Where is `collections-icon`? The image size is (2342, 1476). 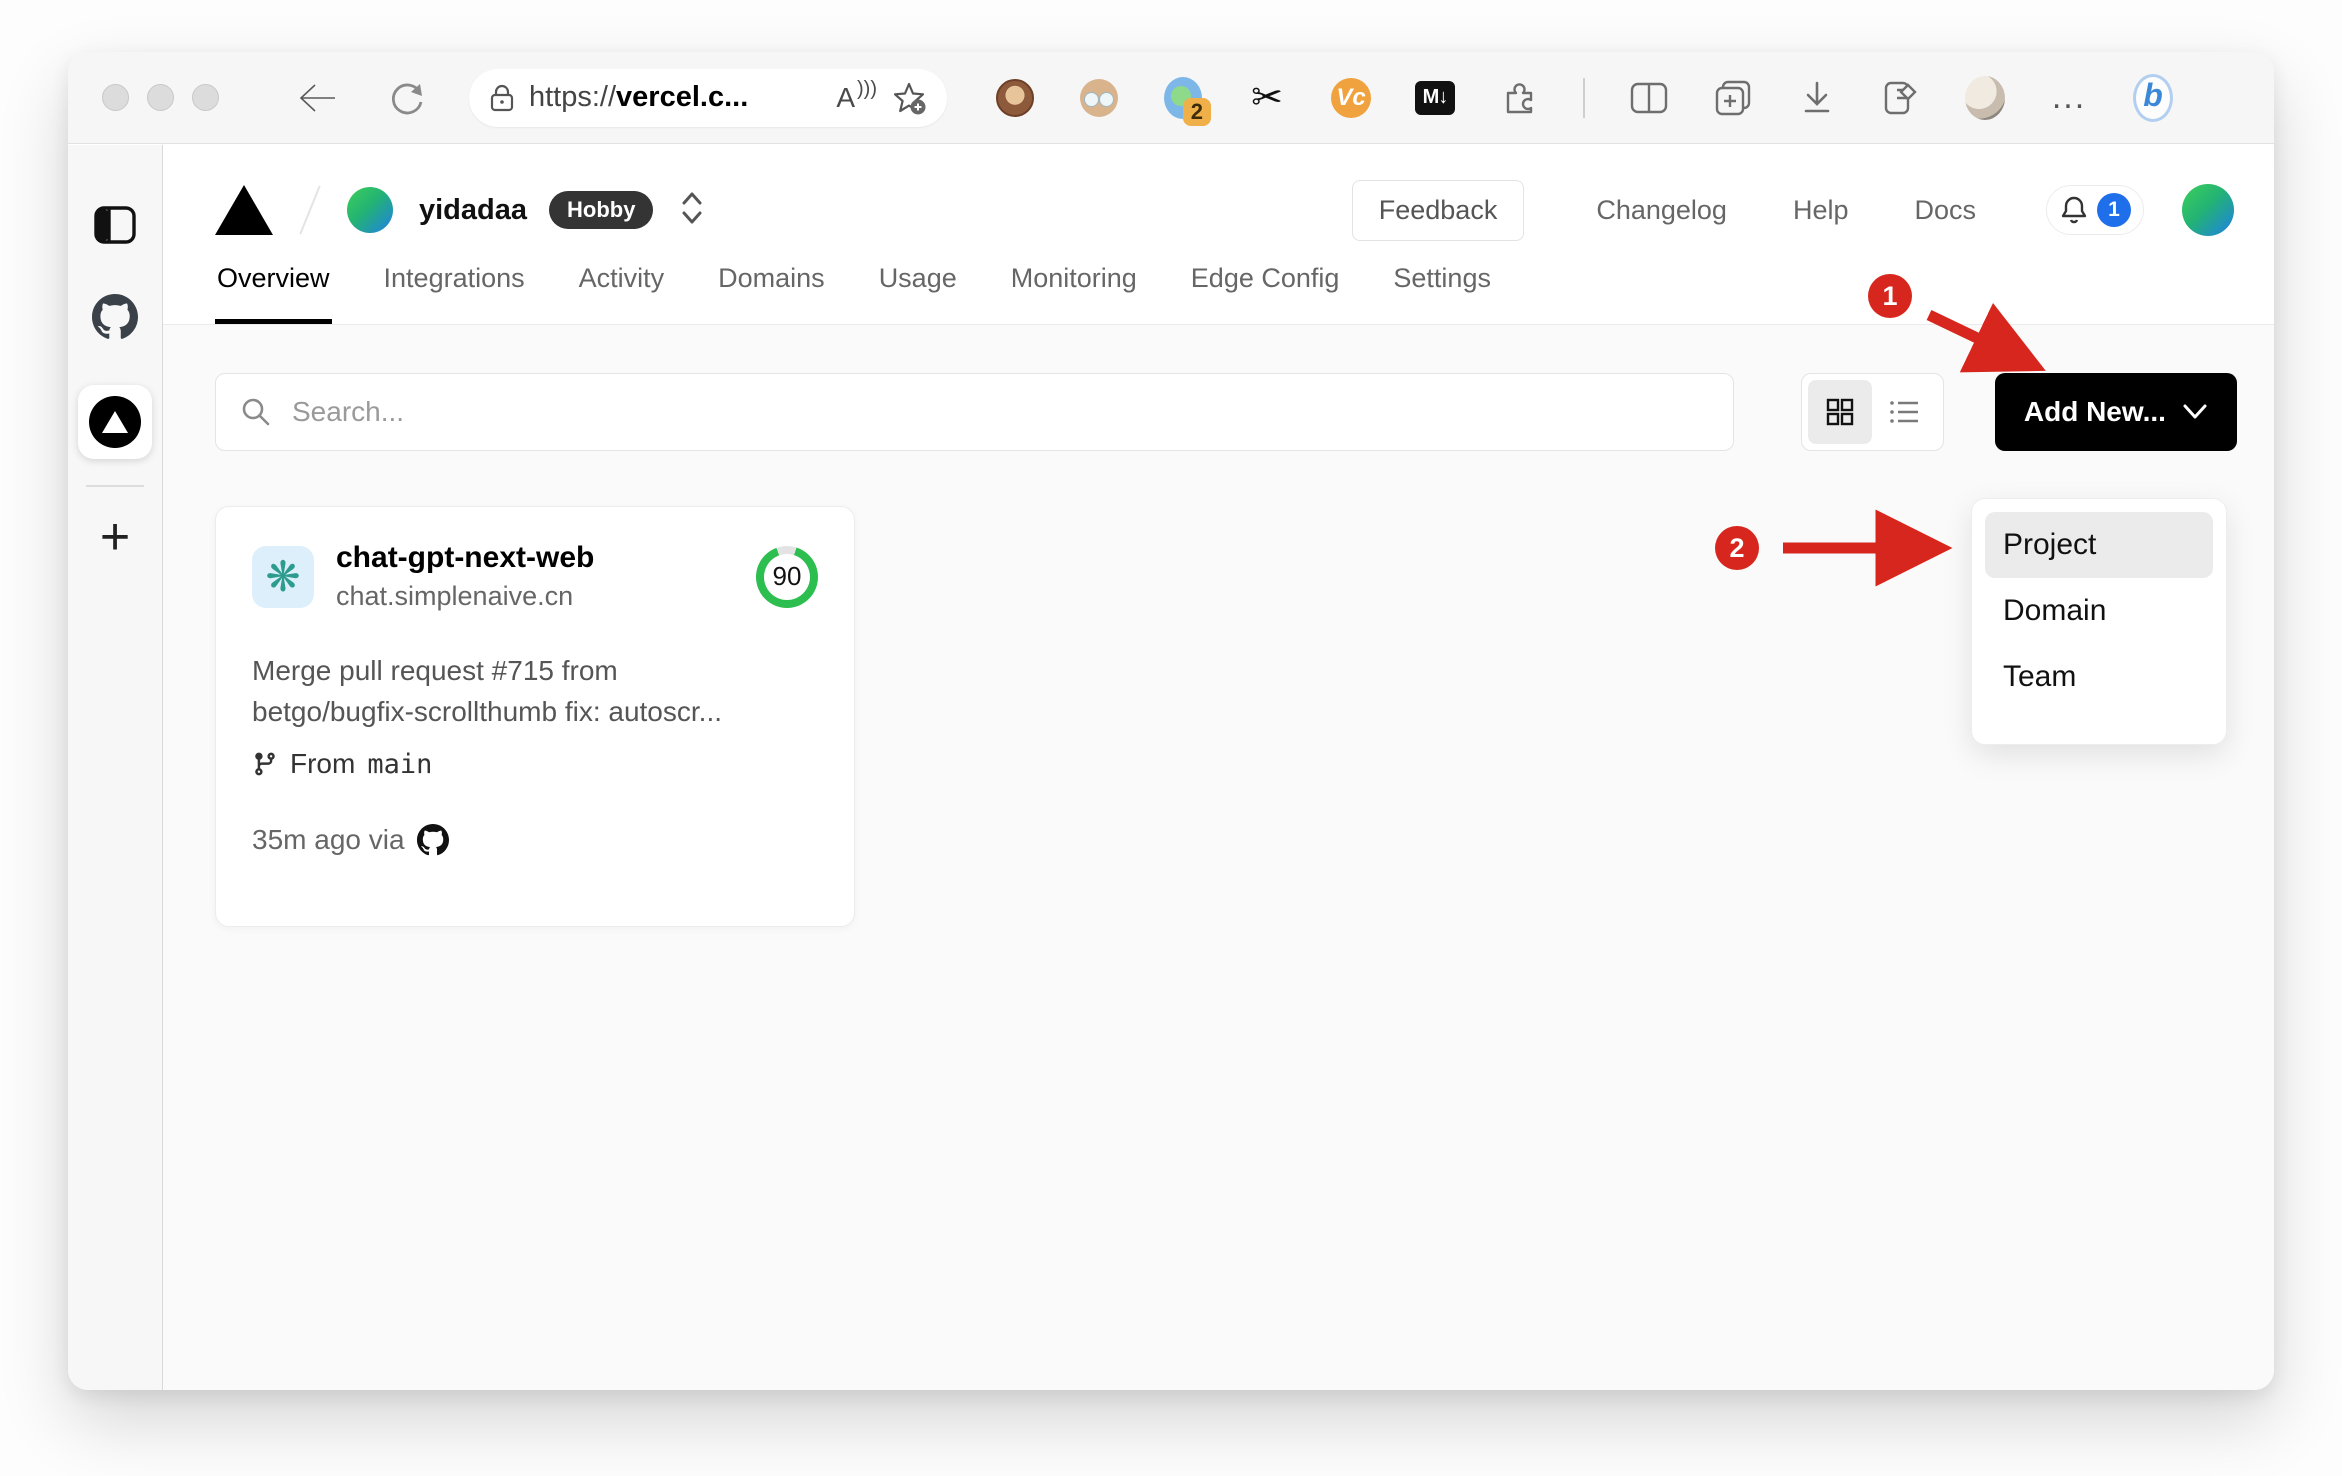
collections-icon is located at coordinates (1733, 98).